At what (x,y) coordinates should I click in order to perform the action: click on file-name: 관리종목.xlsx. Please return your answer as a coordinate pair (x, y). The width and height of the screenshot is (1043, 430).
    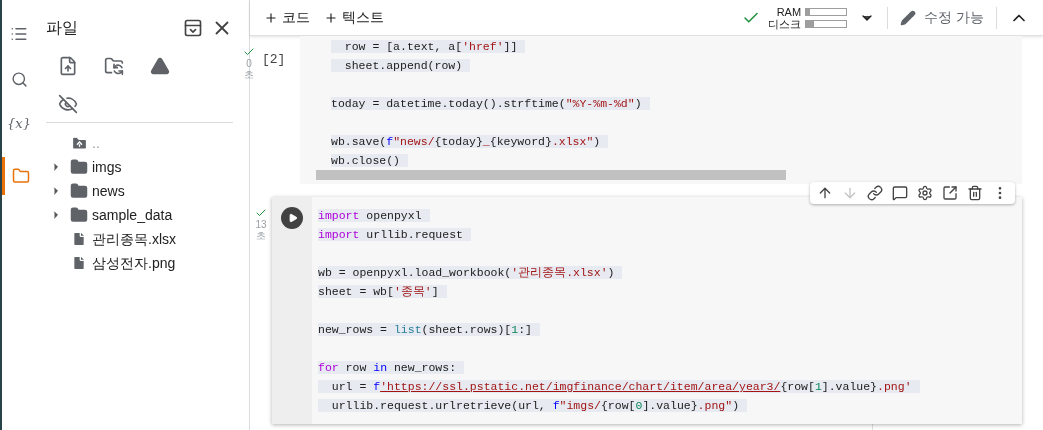
    Looking at the image, I should click on (134, 239).